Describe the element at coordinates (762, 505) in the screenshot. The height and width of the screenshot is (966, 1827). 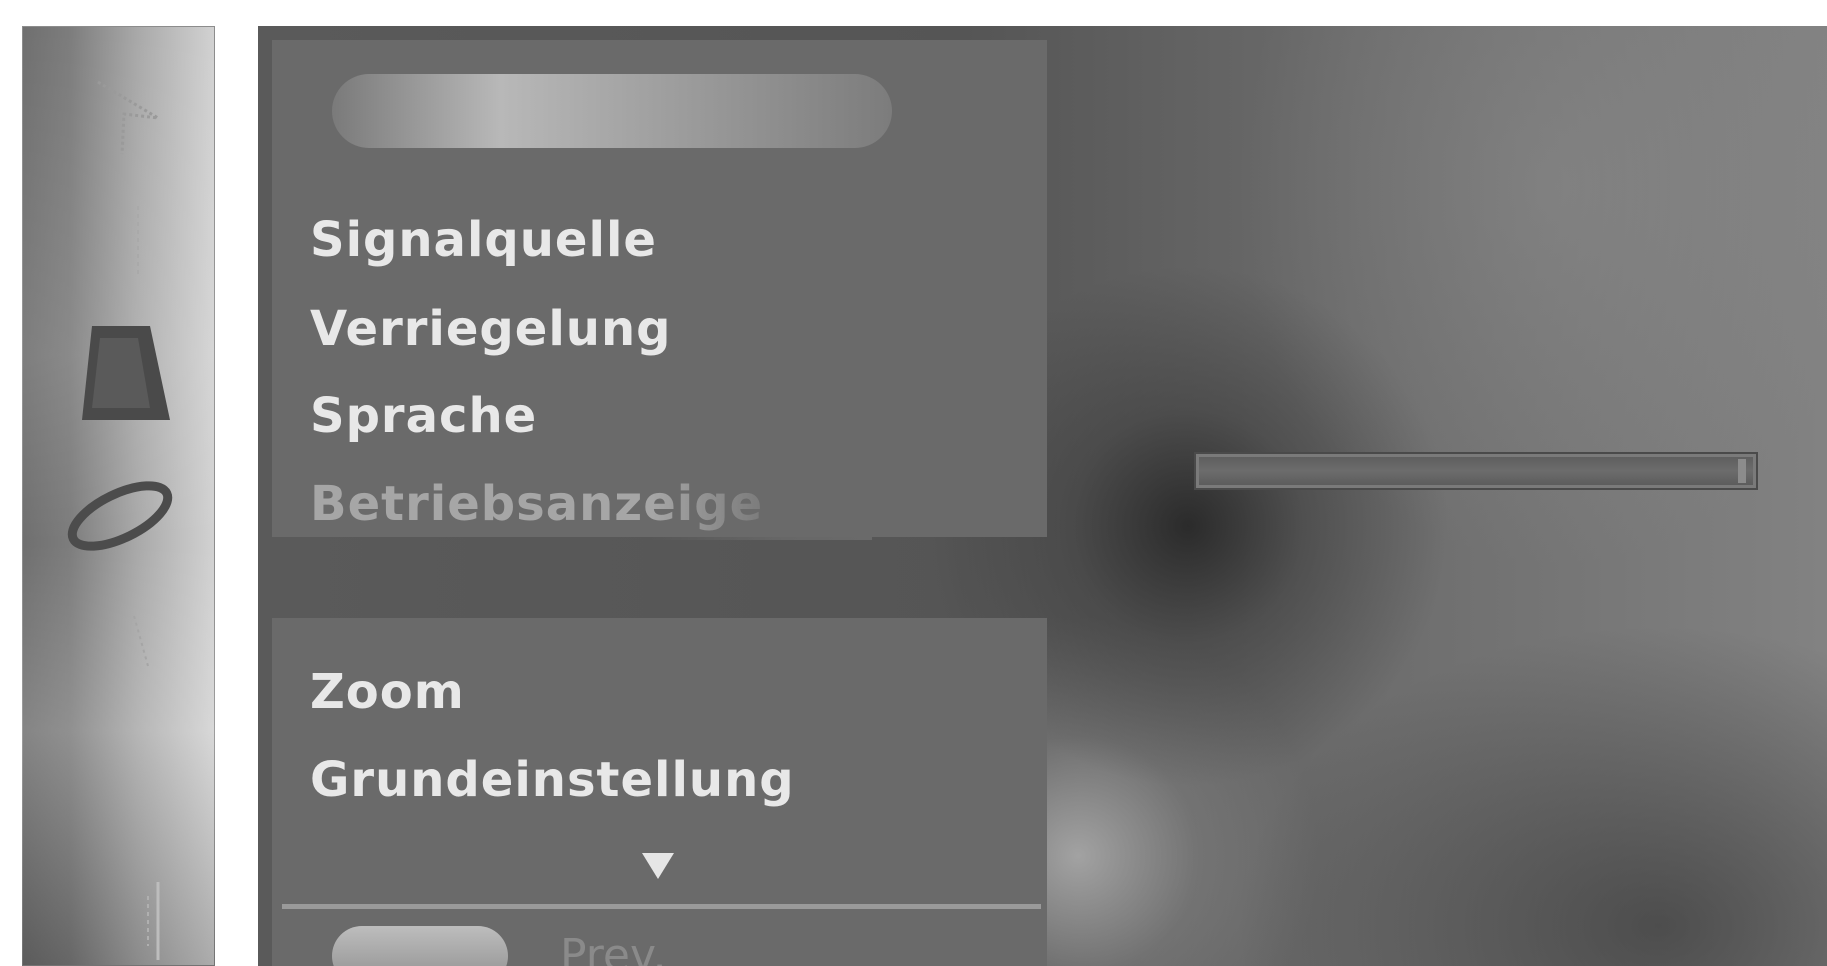
I see `item-fade-overlay` at that location.